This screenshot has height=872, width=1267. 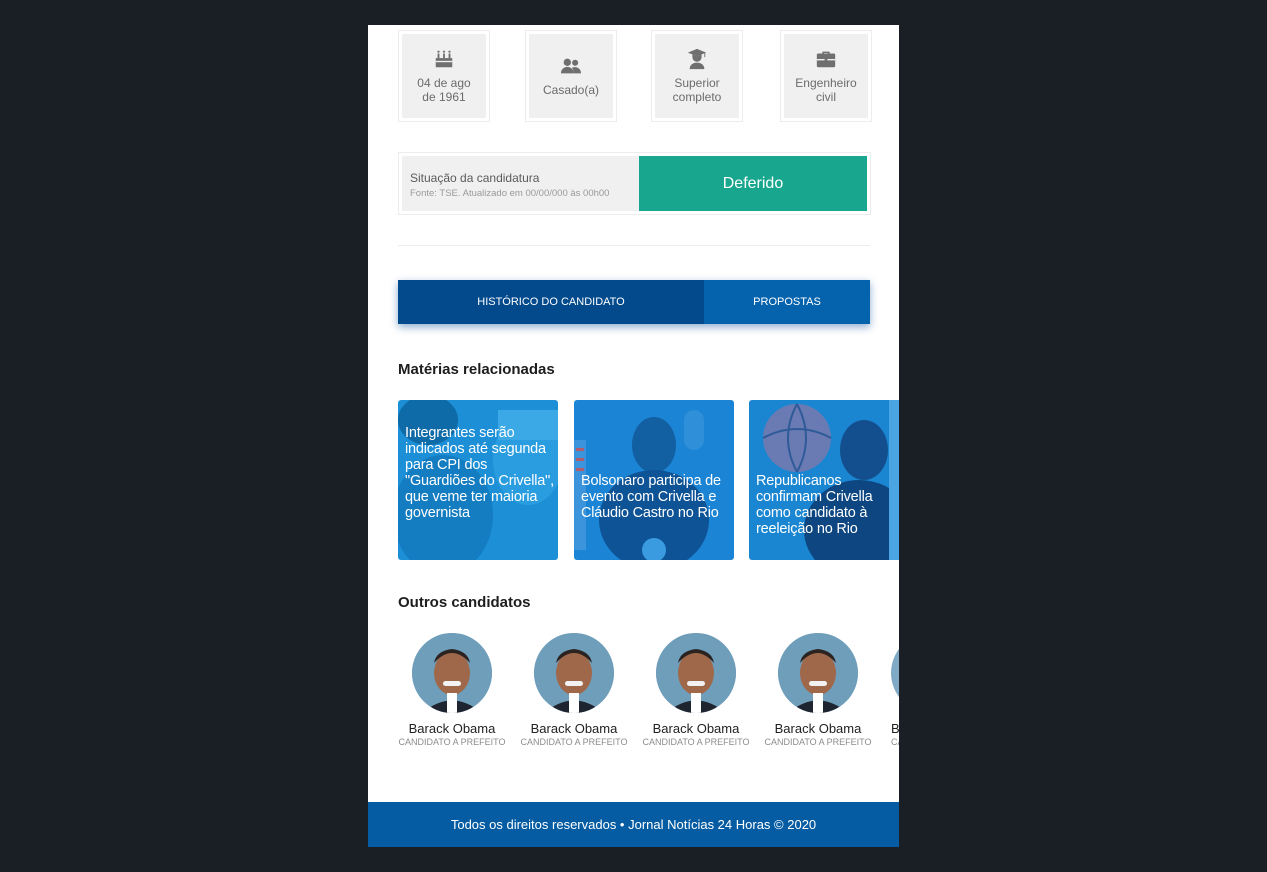 I want to click on birthday-cake-icon, so click(x=444, y=59).